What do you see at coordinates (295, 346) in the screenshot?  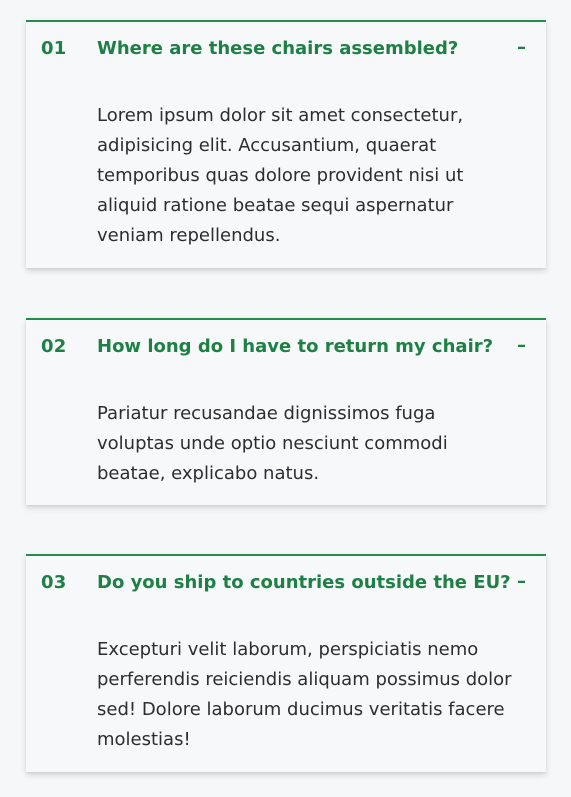 I see `faq-question: How long do I have to return my chair?` at bounding box center [295, 346].